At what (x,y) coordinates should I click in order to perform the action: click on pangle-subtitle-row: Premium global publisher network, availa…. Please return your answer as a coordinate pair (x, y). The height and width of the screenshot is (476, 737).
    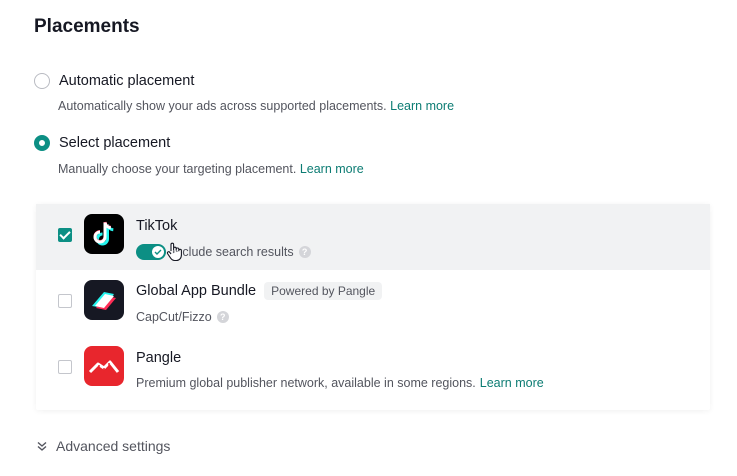
    Looking at the image, I should click on (340, 383).